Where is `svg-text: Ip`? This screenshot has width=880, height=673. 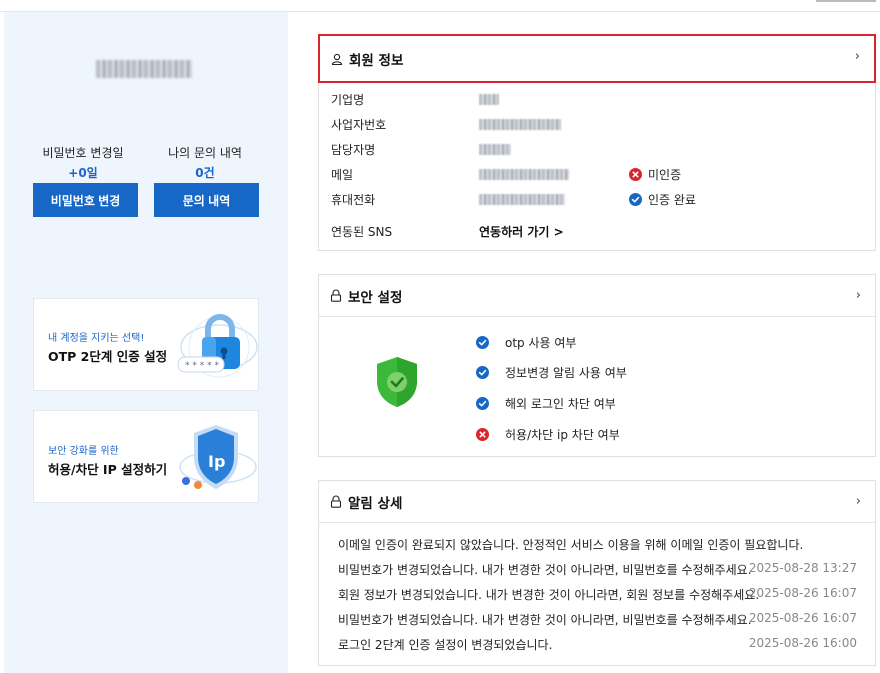
svg-text: Ip is located at coordinates (216, 461).